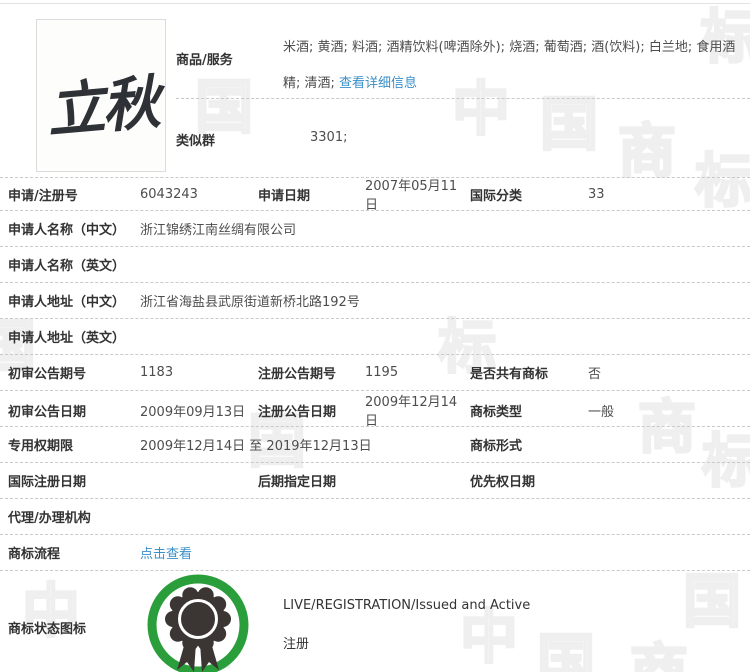  I want to click on row-label: 注册公告日期, so click(297, 412).